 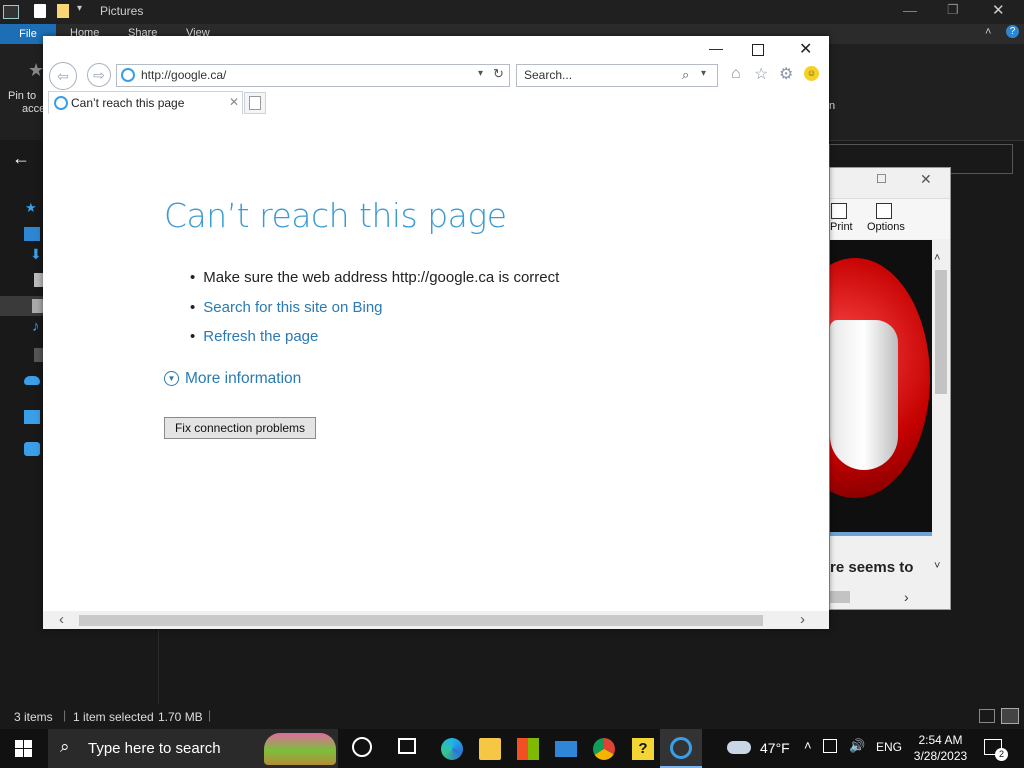 I want to click on viewer-caption: re seems to, so click(x=872, y=567).